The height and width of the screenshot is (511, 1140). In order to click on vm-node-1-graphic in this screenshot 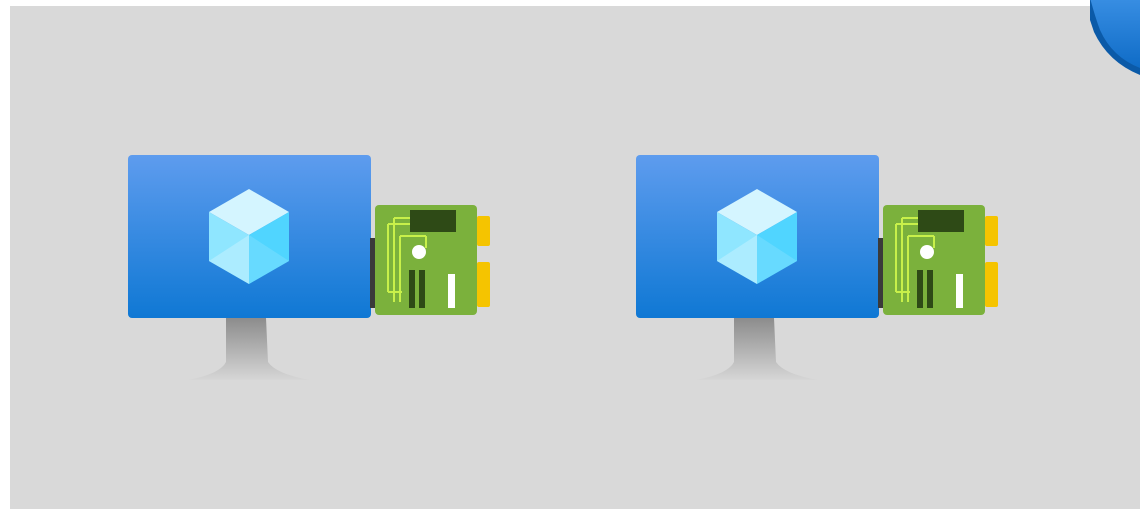, I will do `click(309, 267)`.